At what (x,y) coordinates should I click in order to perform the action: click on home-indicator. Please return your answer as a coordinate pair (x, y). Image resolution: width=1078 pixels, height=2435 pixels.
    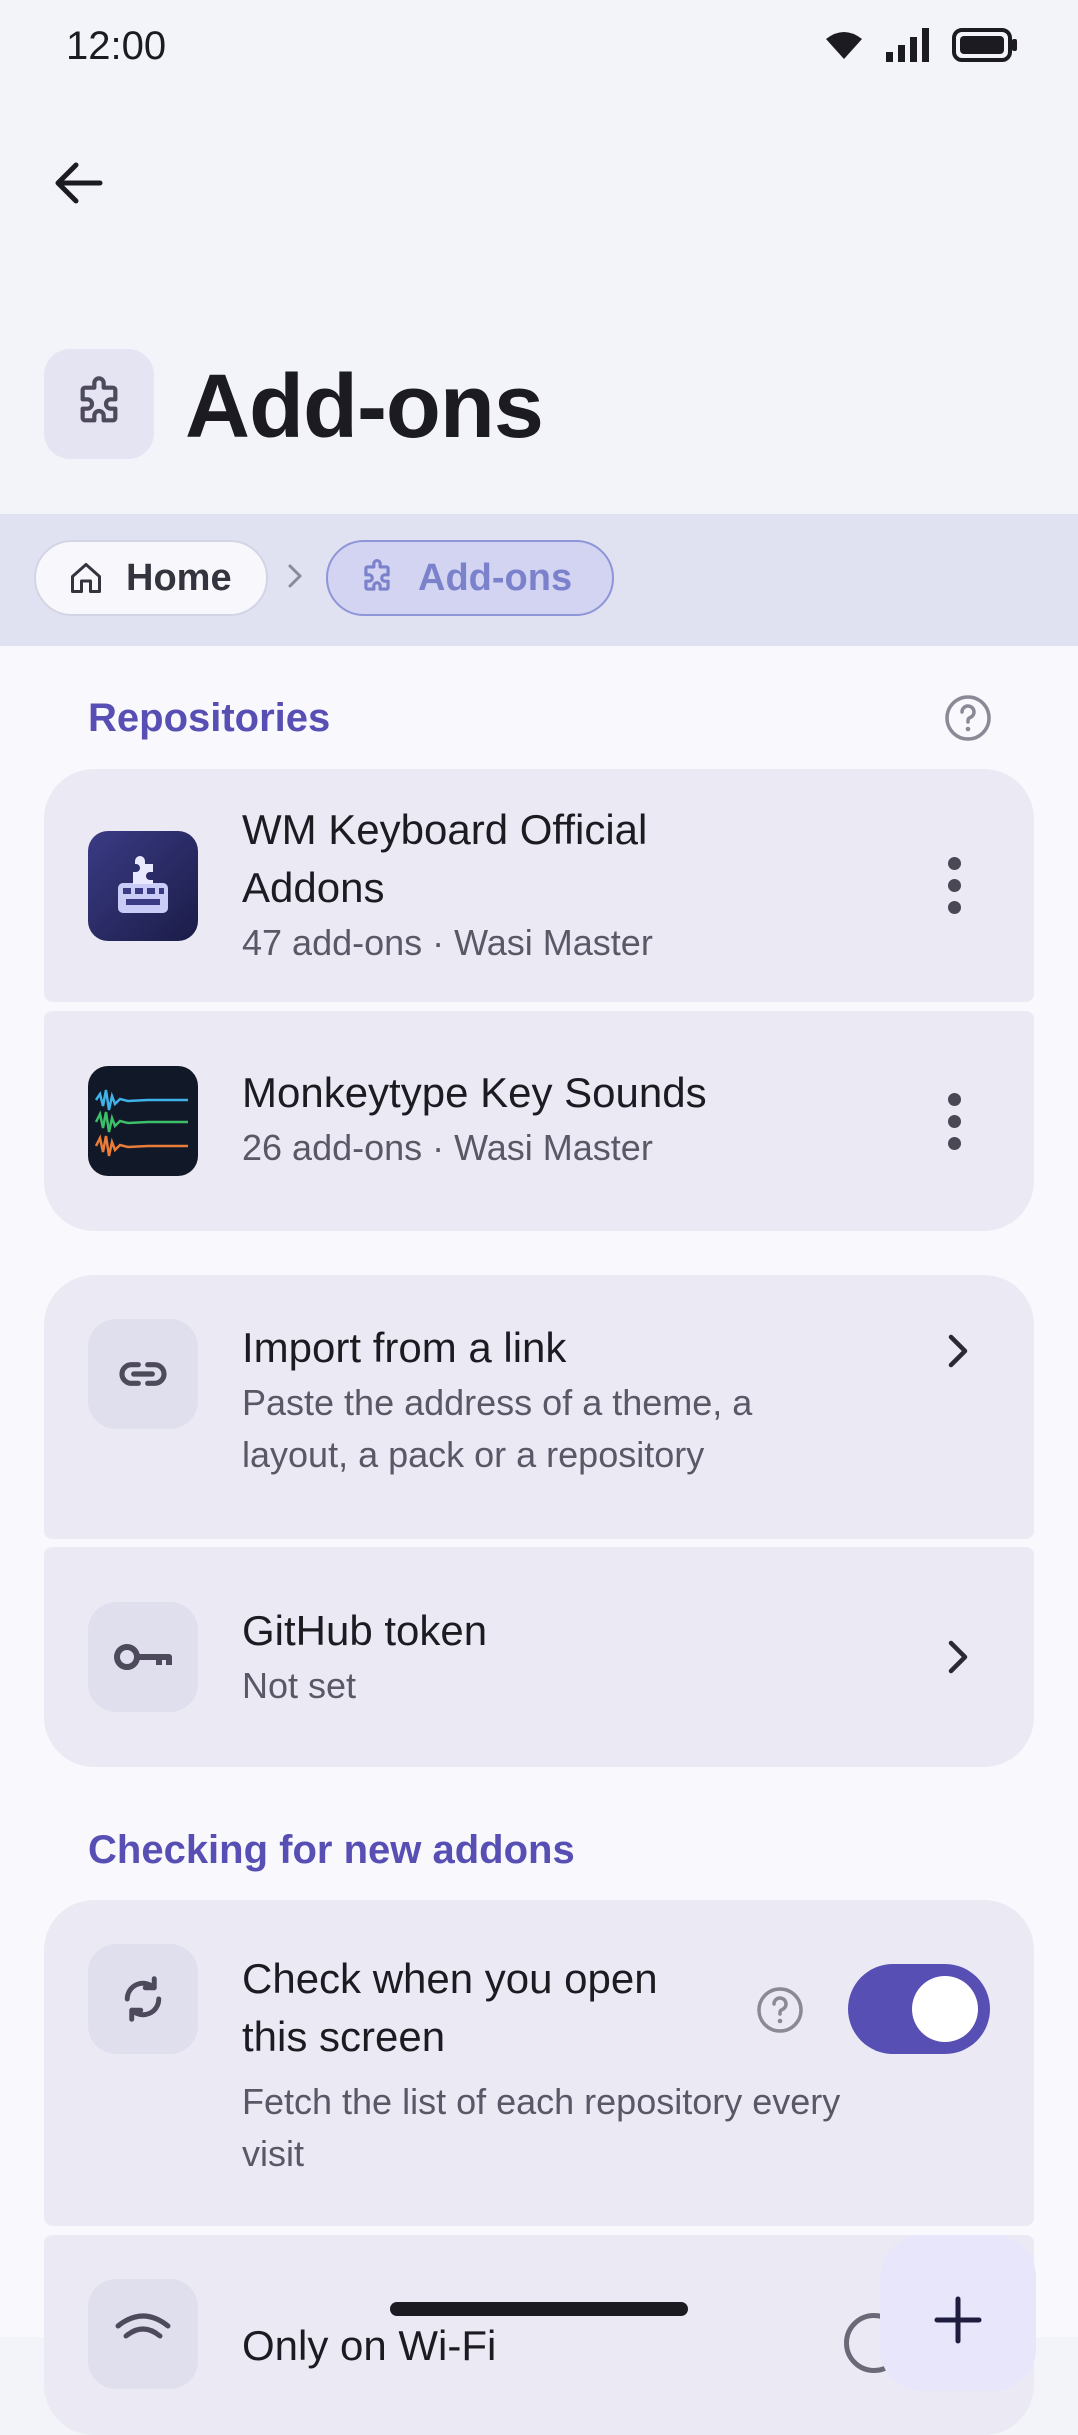
    Looking at the image, I should click on (539, 2309).